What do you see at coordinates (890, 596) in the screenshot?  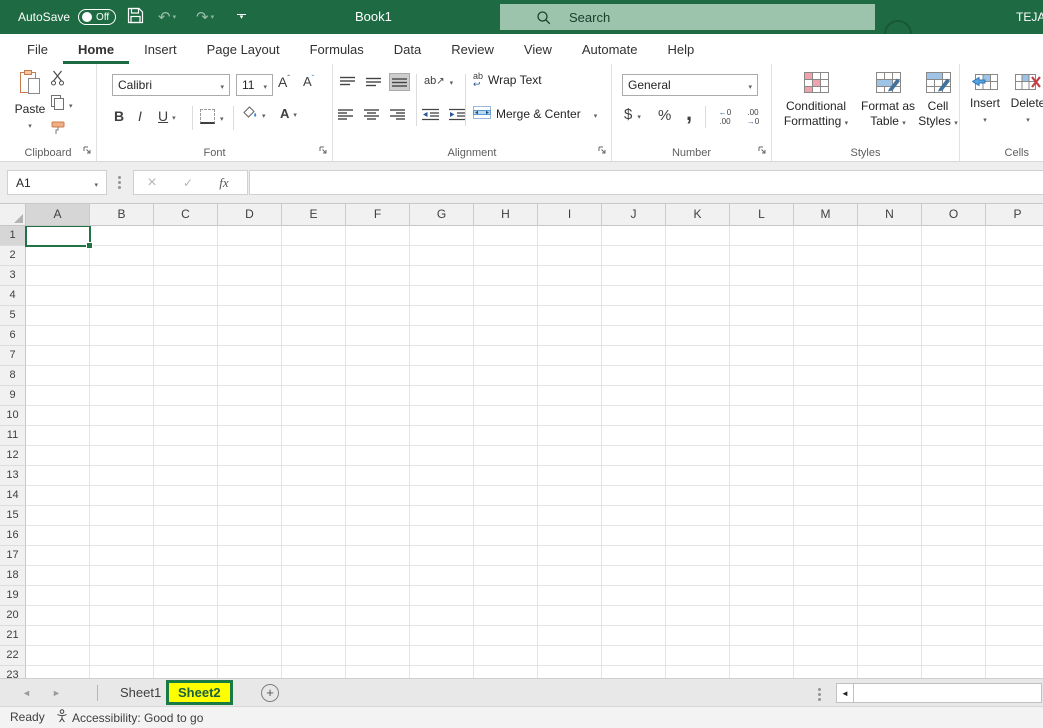 I see `grid-cell-N19` at bounding box center [890, 596].